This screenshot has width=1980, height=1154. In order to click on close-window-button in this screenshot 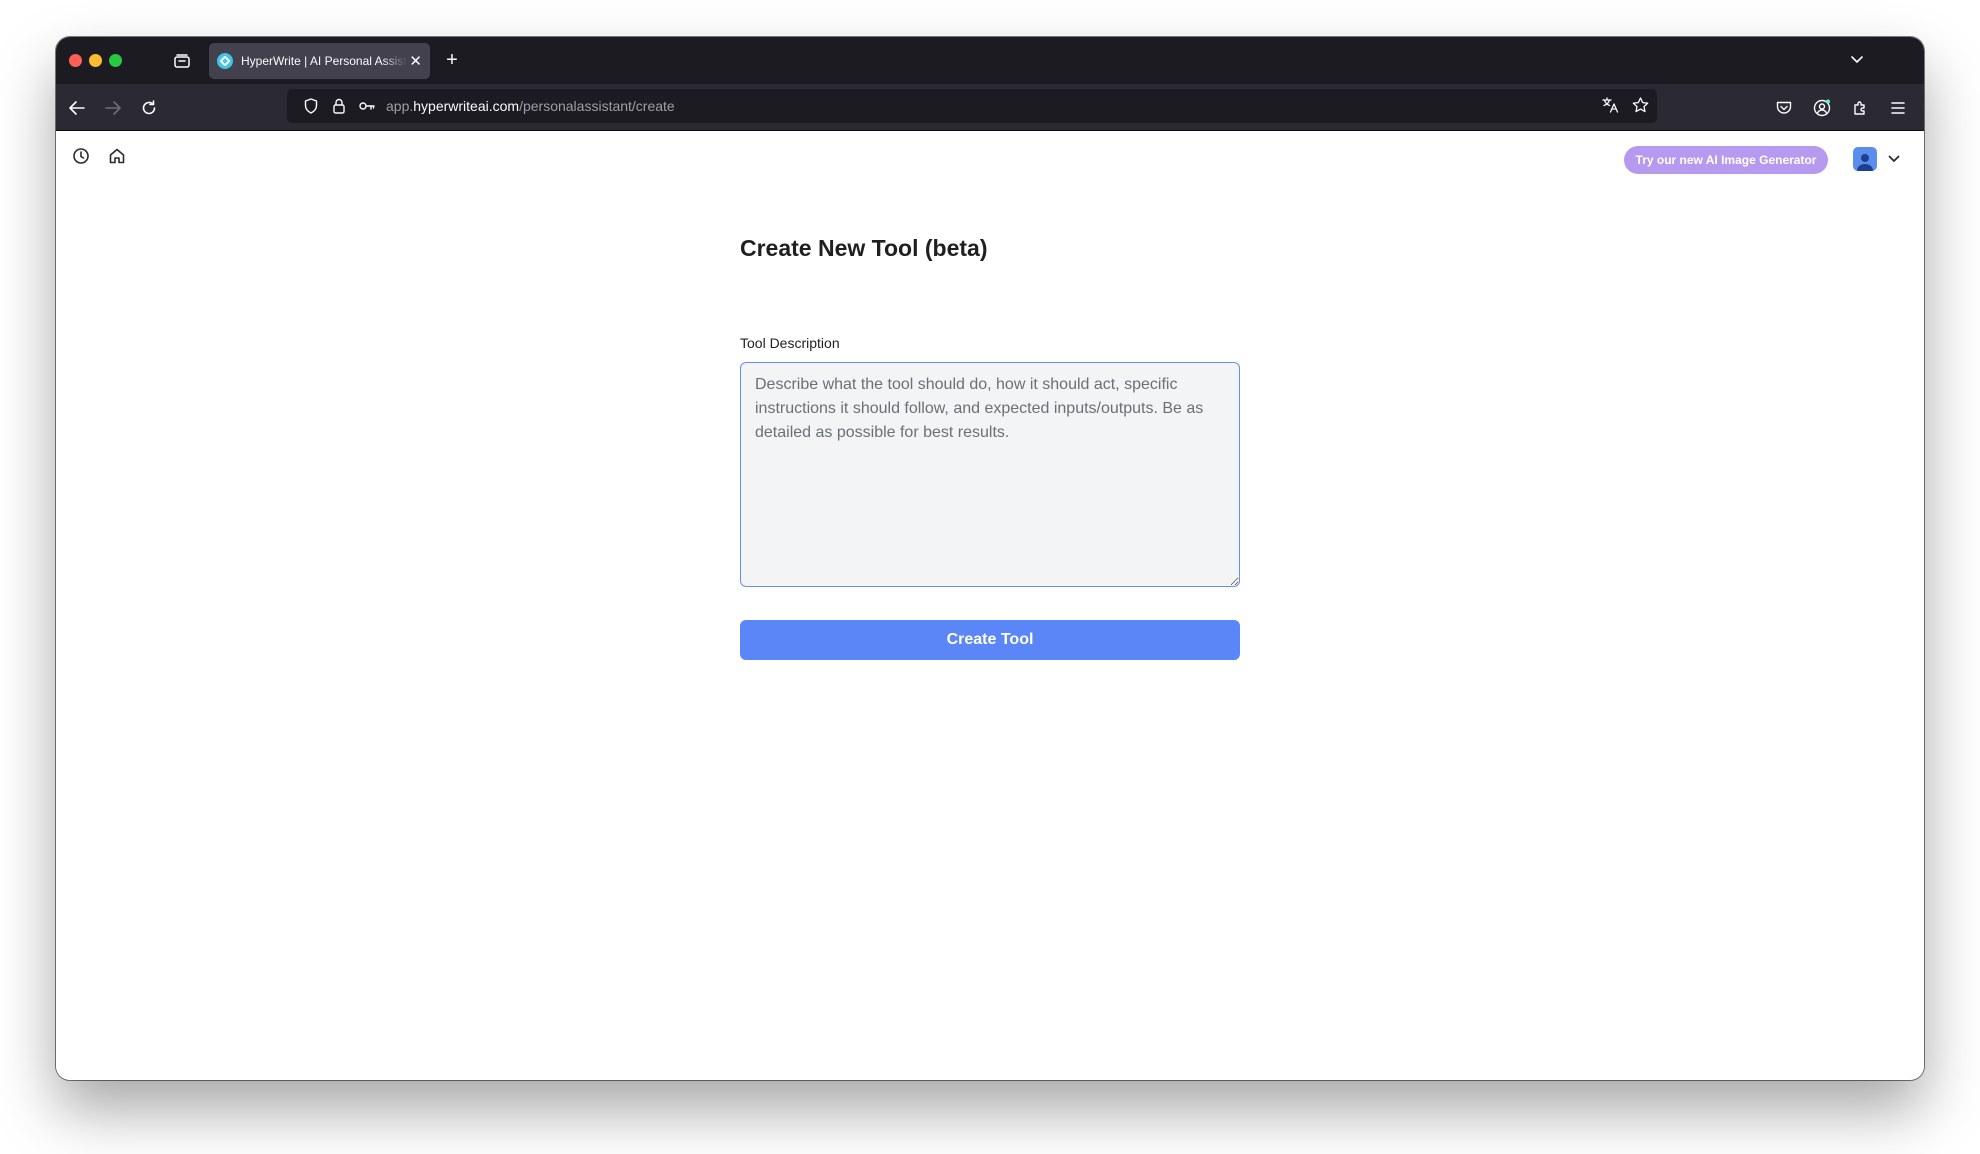, I will do `click(75, 60)`.